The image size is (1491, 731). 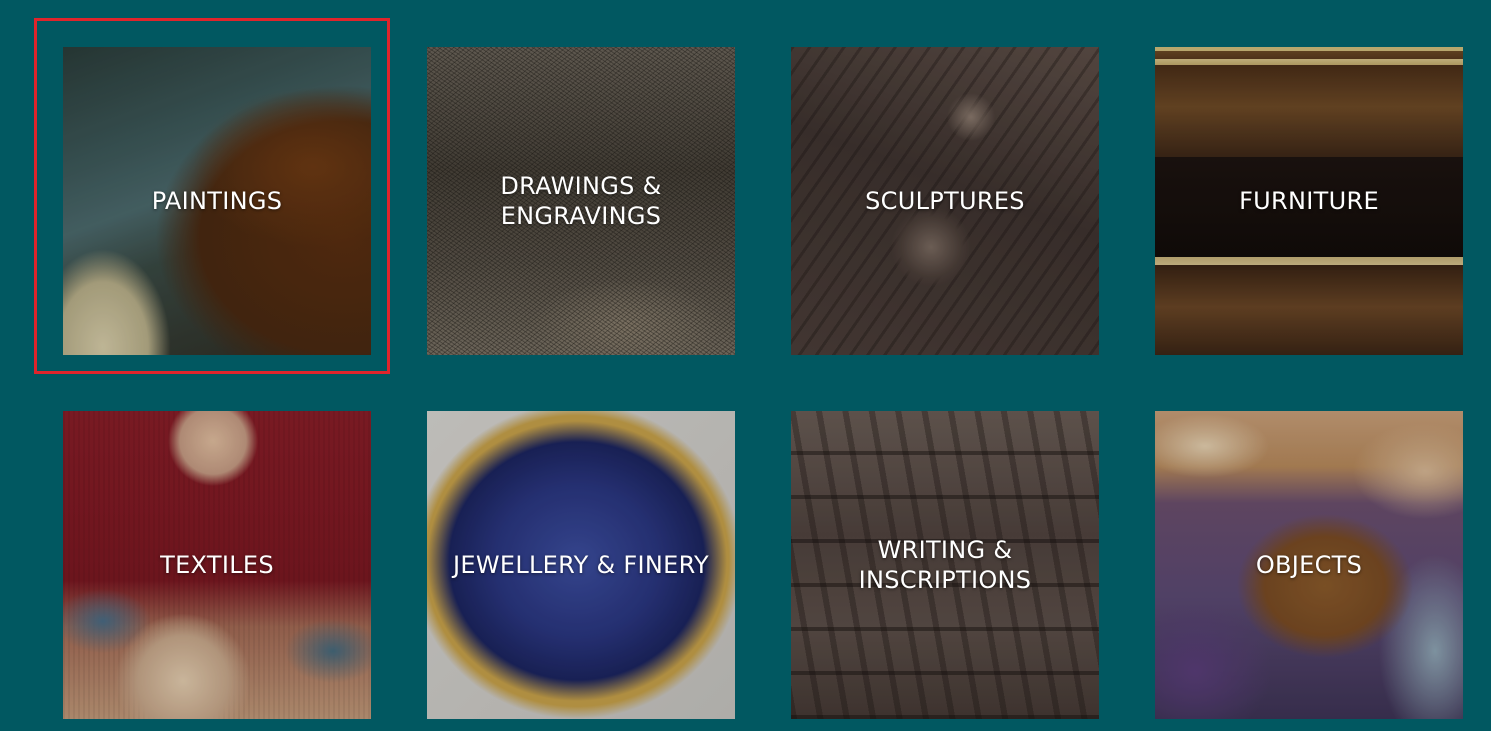 I want to click on category-tile-sculptures: SCULPTURES, so click(x=945, y=201).